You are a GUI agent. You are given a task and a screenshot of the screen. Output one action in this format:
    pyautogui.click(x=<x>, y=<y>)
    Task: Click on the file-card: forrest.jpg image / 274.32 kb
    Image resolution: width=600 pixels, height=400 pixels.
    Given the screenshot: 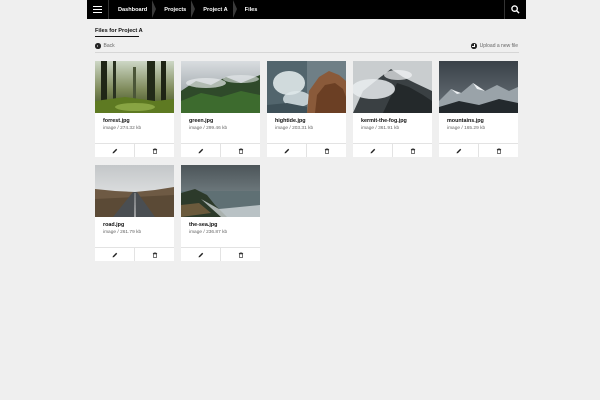 What is the action you would take?
    pyautogui.click(x=134, y=109)
    